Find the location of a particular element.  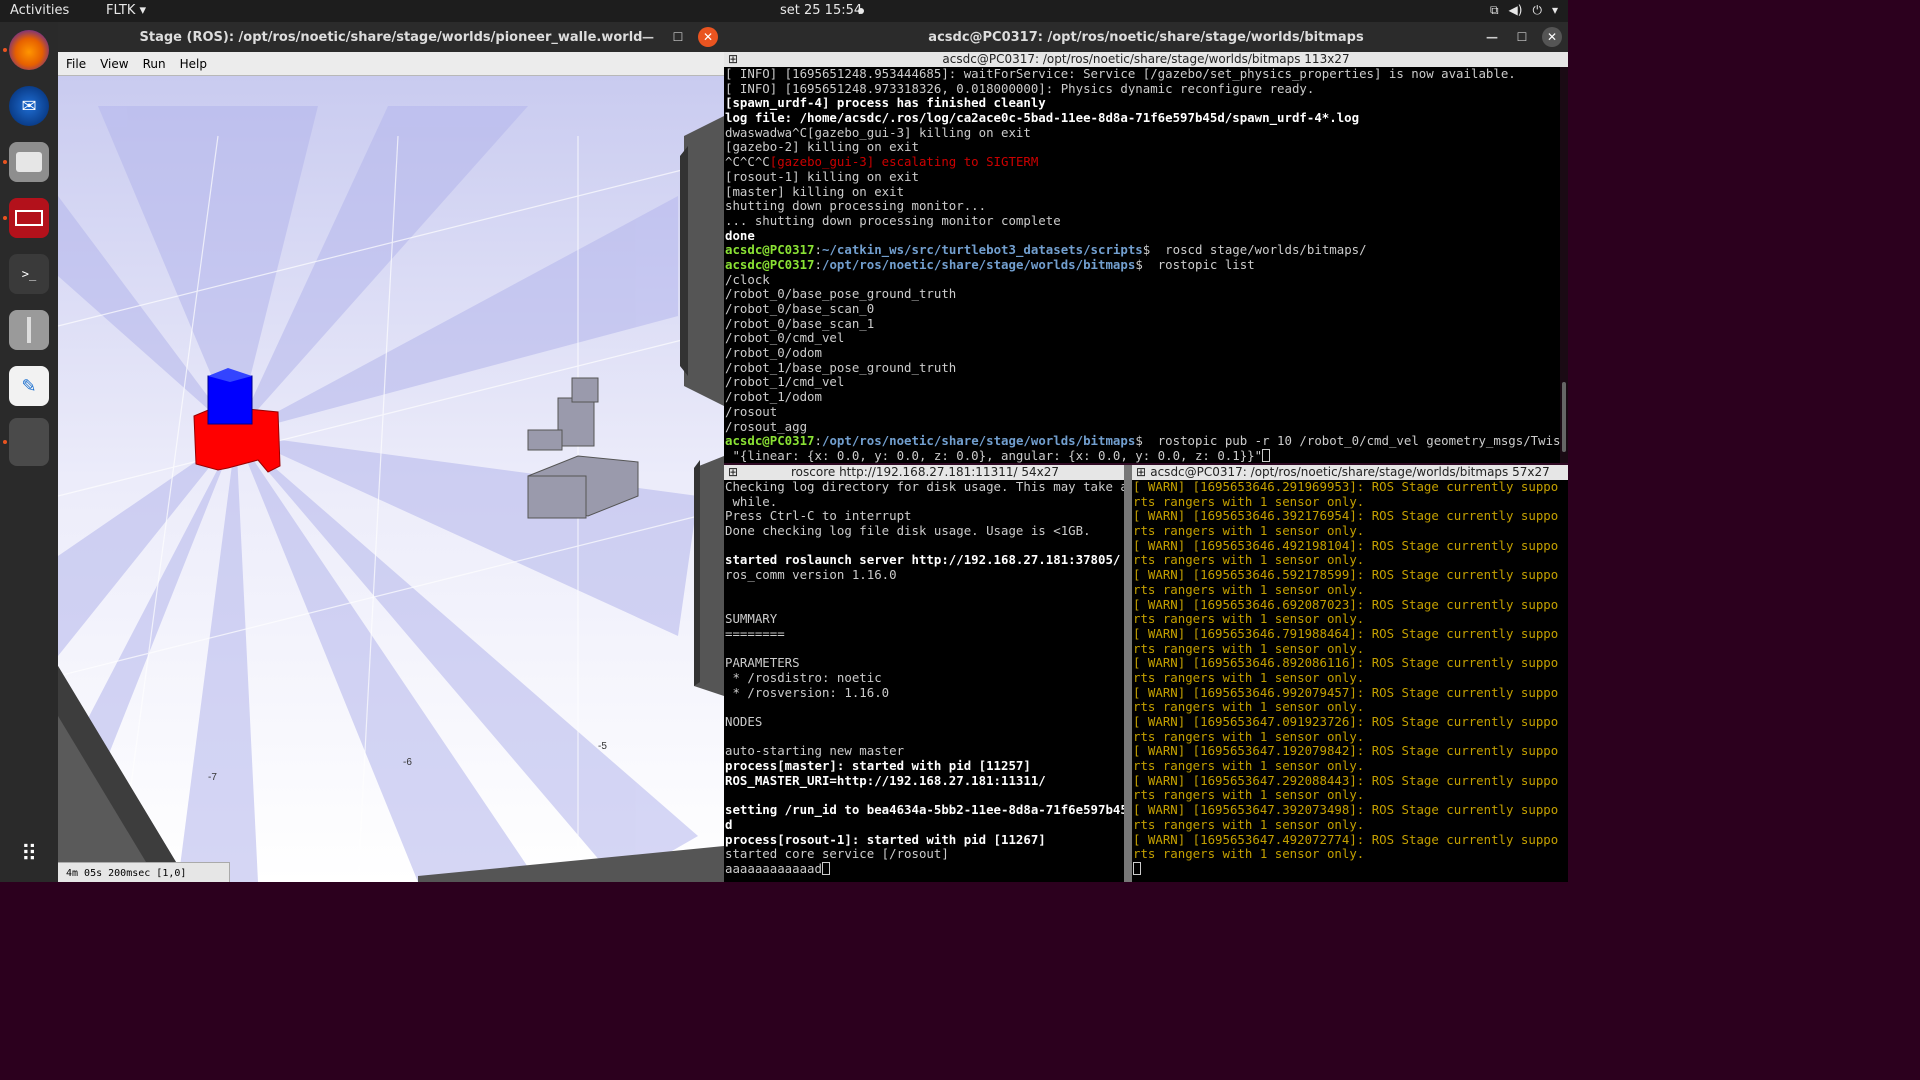

notification-dot-icon is located at coordinates (861, 11).